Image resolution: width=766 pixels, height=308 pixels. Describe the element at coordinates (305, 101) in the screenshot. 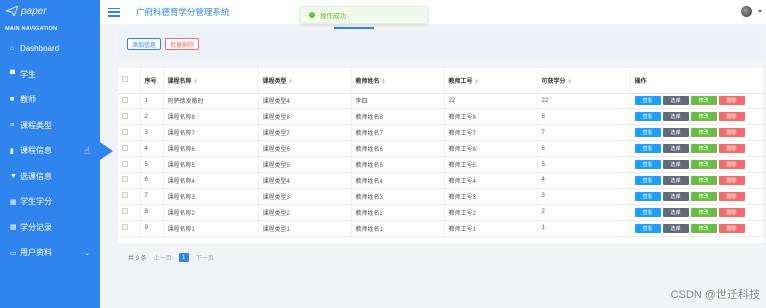

I see `table-cell: 课程类型4` at that location.